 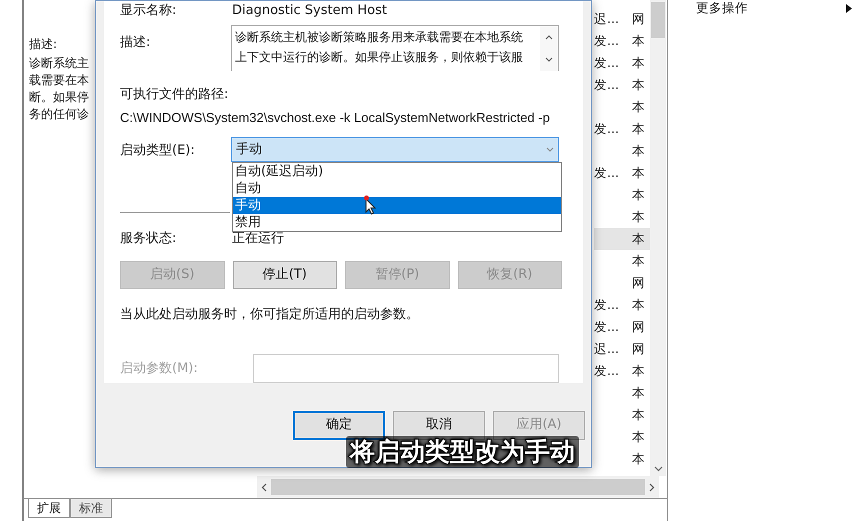 What do you see at coordinates (310, 11) in the screenshot?
I see `display-name-value: Diagnostic System Host` at bounding box center [310, 11].